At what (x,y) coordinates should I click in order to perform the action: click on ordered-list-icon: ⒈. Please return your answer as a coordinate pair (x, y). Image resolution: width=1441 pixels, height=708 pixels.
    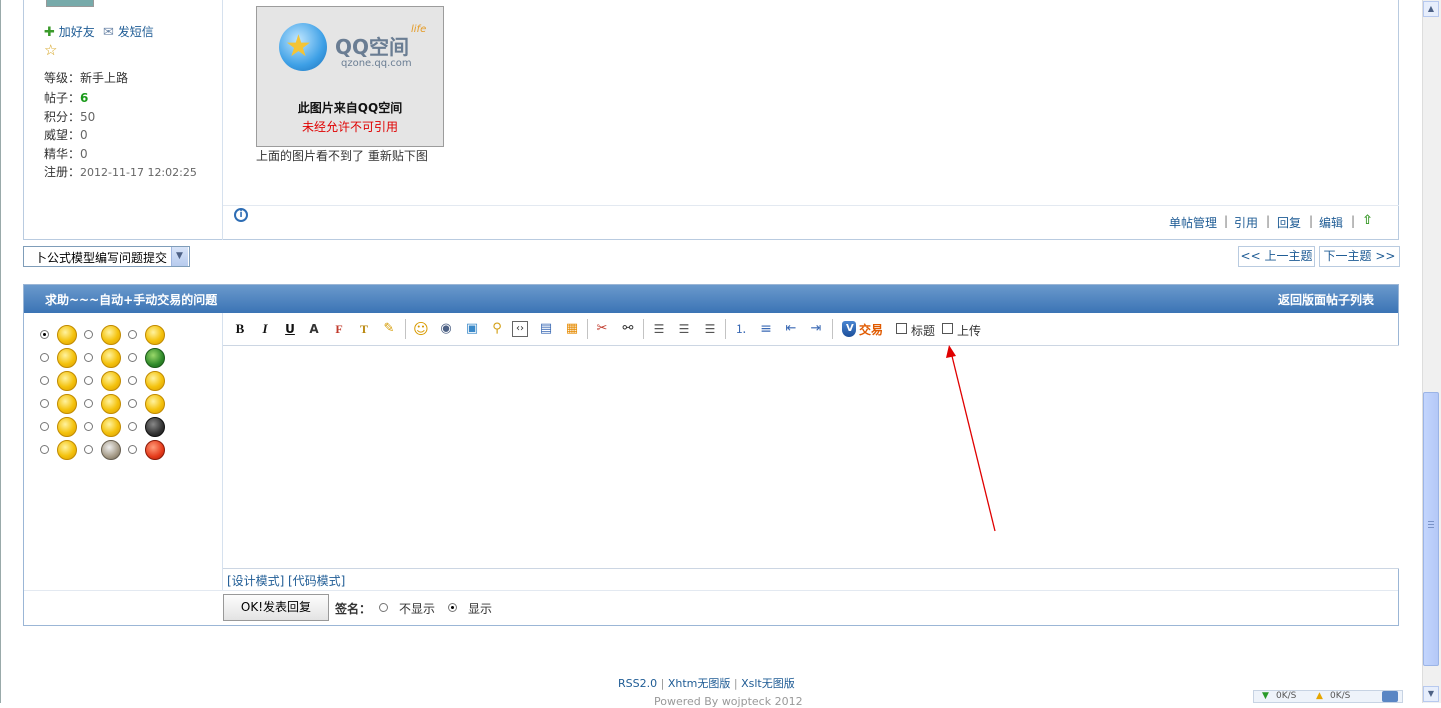
    Looking at the image, I should click on (741, 329).